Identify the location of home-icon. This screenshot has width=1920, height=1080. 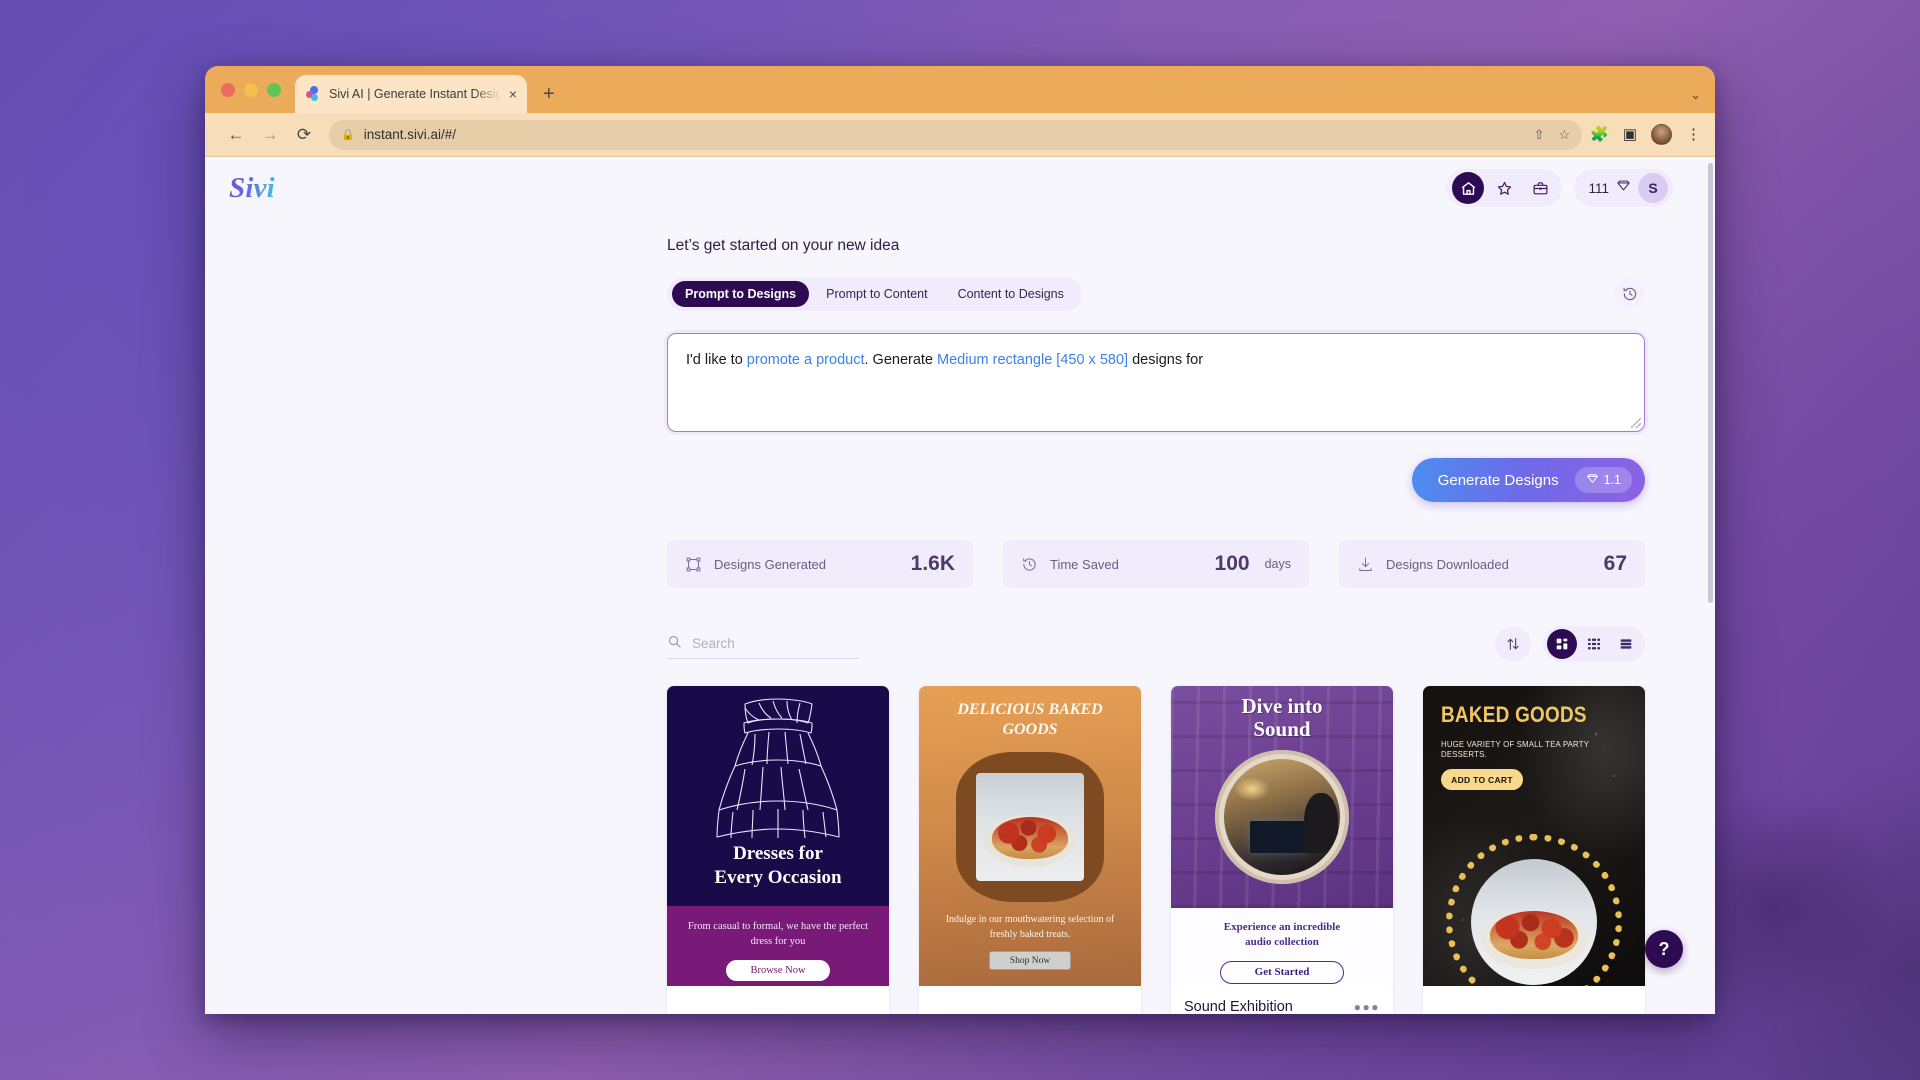
(1468, 188).